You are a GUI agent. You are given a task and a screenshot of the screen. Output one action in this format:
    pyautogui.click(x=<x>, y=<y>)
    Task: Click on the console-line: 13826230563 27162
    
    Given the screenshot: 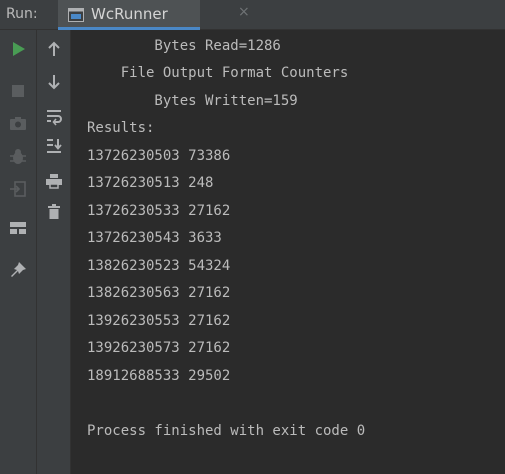 What is the action you would take?
    pyautogui.click(x=159, y=293)
    